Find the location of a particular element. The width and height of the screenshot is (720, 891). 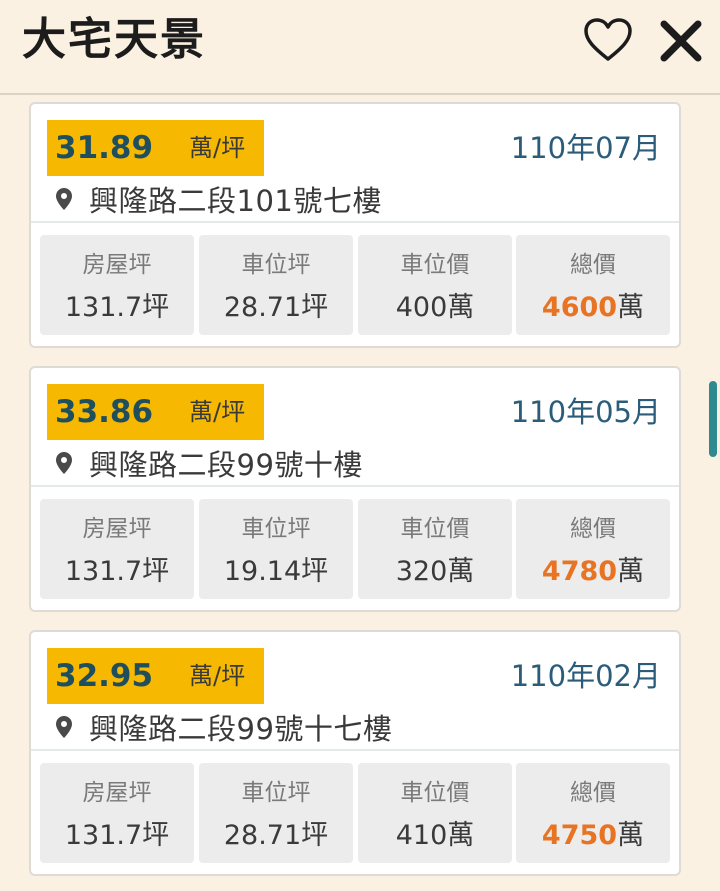

address-row: 興隆路二段101號七樓 is located at coordinates (218, 199).